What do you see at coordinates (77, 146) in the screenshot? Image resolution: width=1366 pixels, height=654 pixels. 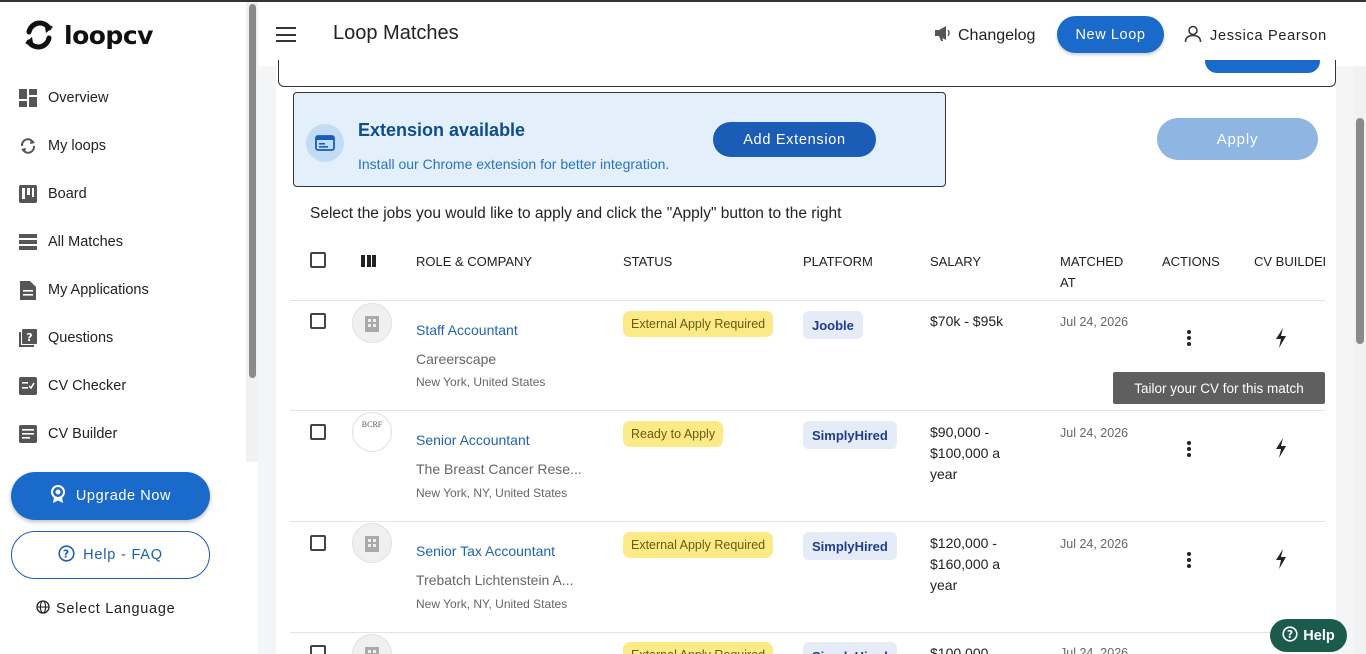 I see `sidebar-item-label: My loops` at bounding box center [77, 146].